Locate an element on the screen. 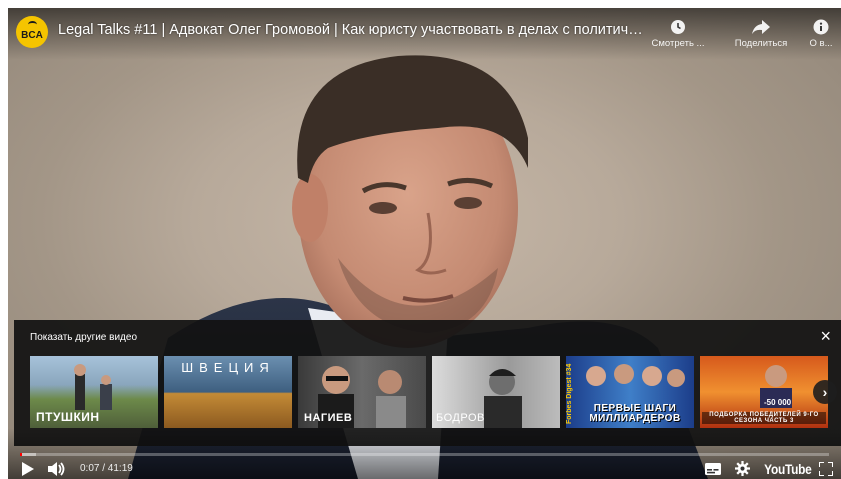  subtitles-icon is located at coordinates (713, 468).